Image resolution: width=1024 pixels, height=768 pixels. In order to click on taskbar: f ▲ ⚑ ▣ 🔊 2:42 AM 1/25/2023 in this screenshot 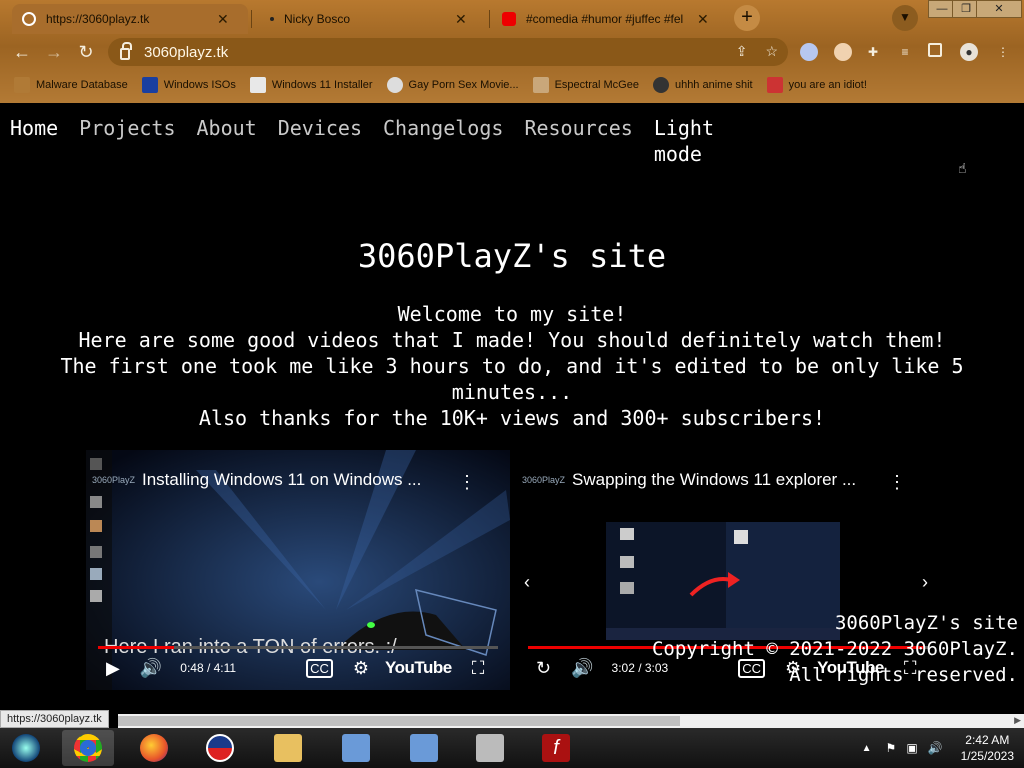, I will do `click(512, 748)`.